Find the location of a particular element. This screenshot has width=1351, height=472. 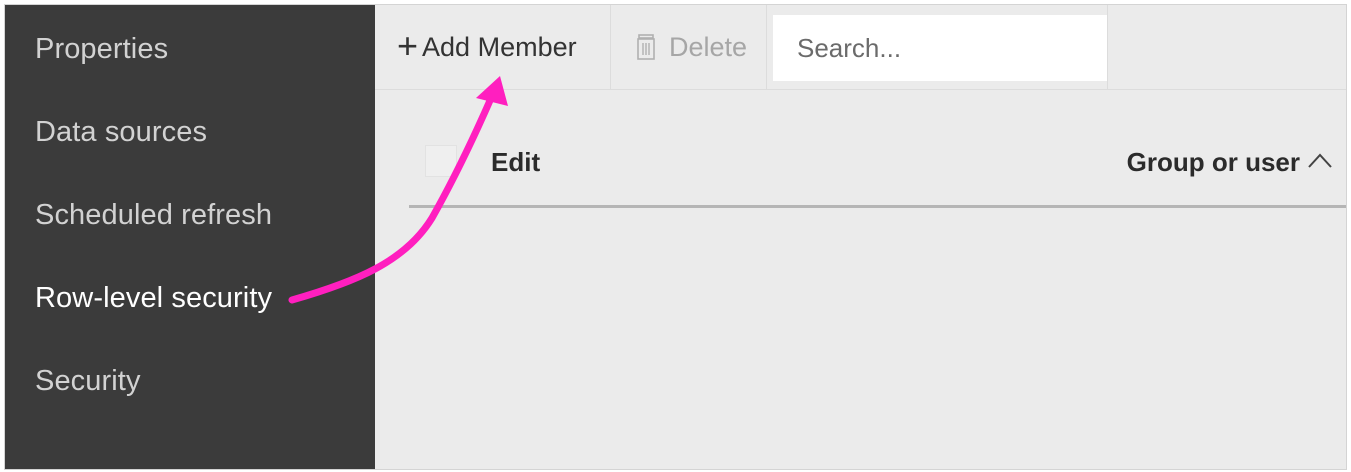

plus-icon: + is located at coordinates (408, 45).